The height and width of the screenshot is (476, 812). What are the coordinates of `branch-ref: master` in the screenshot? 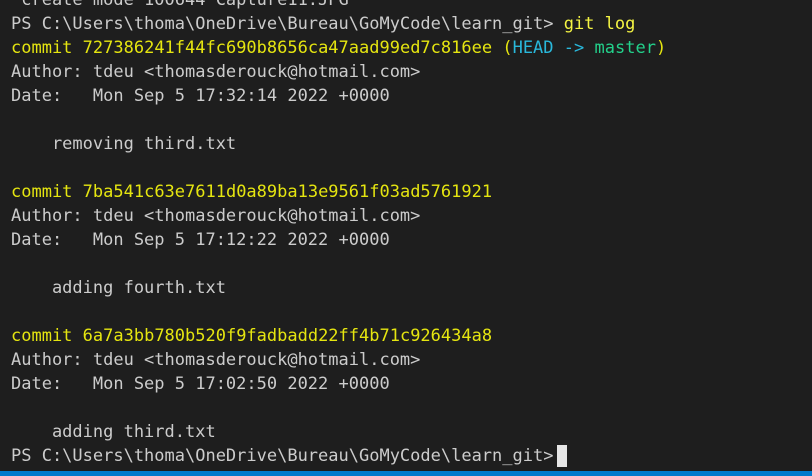 It's located at (625, 48).